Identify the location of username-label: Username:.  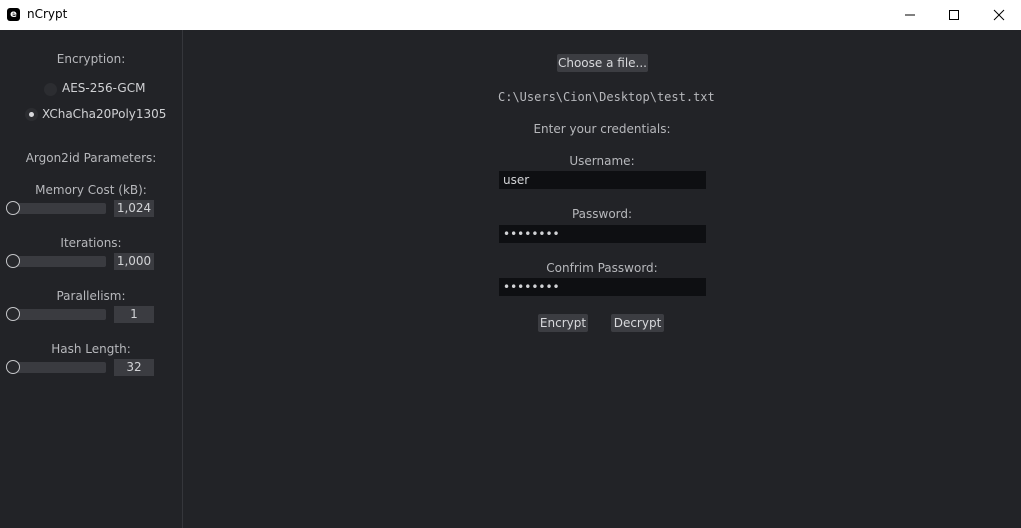
(602, 161).